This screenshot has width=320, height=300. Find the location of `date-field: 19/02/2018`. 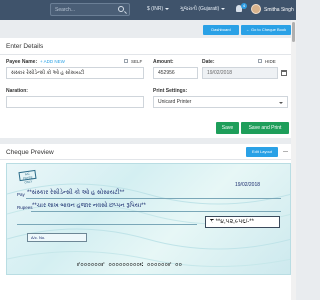

date-field: 19/02/2018 is located at coordinates (240, 73).